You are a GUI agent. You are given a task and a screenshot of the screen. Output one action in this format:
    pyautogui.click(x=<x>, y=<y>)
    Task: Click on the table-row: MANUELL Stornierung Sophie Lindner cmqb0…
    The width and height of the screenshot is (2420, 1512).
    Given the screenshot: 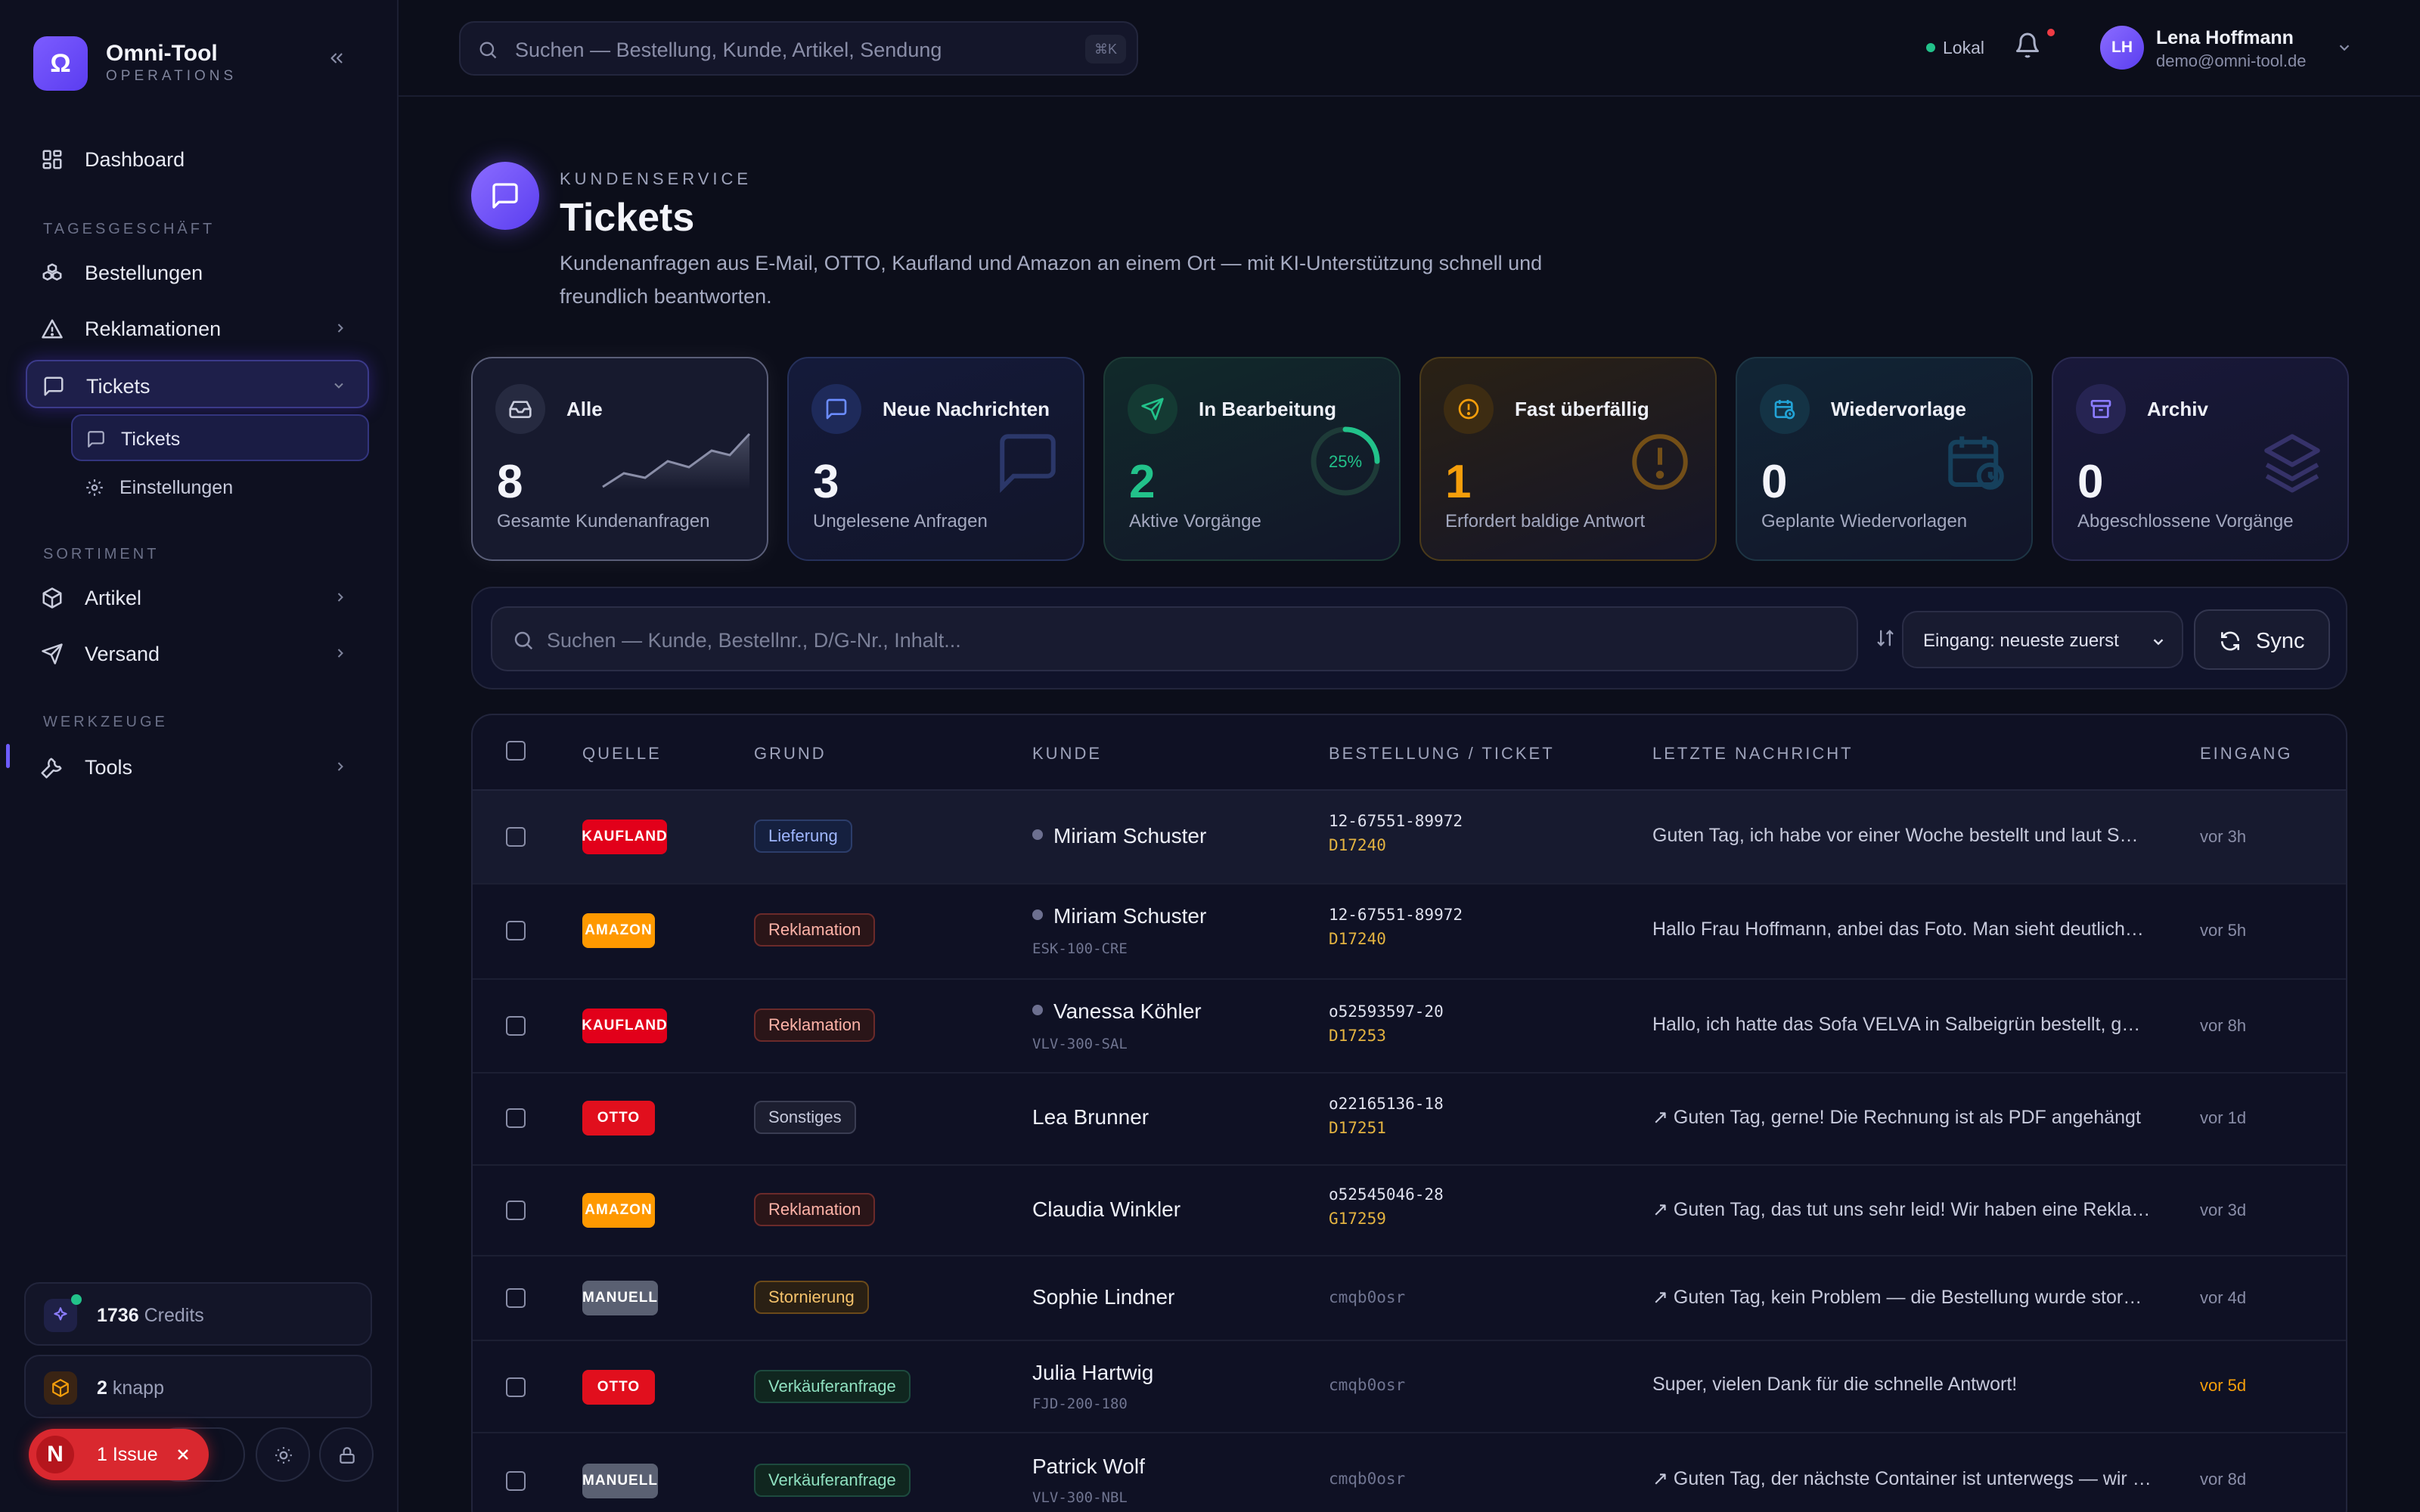 What is the action you would take?
    pyautogui.click(x=1409, y=1298)
    